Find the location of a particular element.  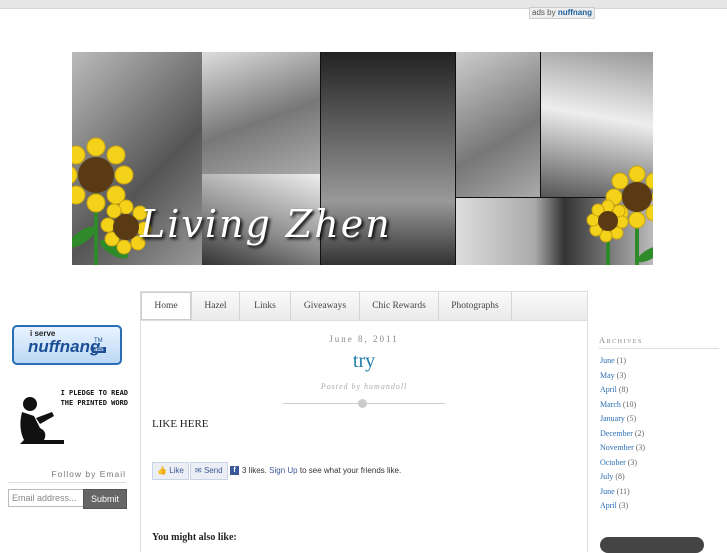

facebook-icon: f is located at coordinates (234, 471).